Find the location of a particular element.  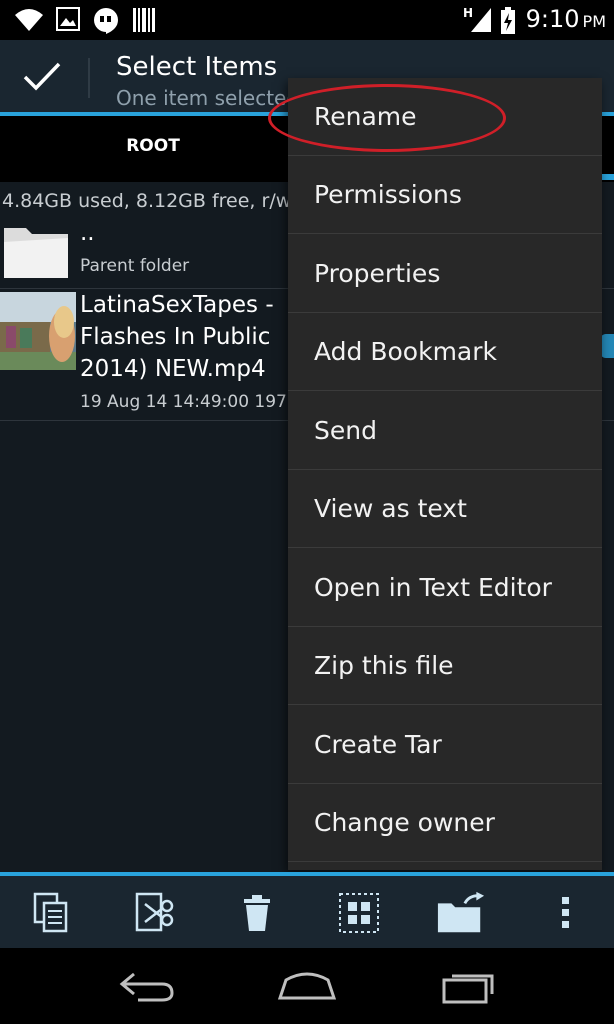

signal-icon is located at coordinates (481, 20).